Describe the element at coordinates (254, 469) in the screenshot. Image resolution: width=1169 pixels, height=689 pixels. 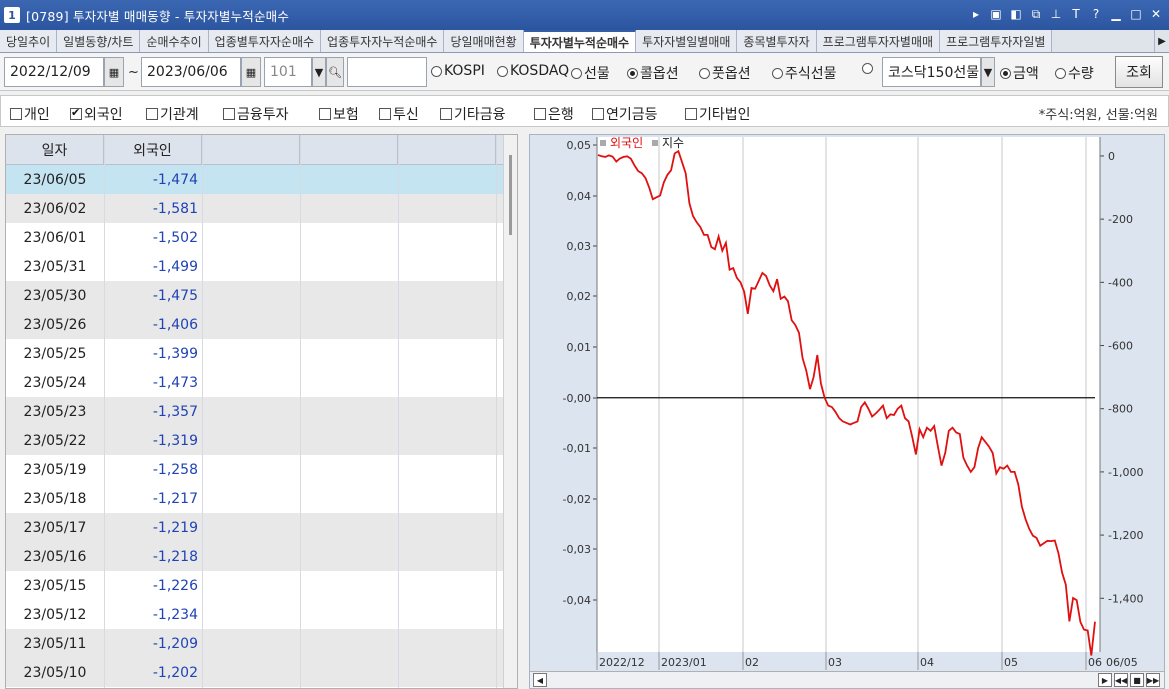
I see `table-row: 23/05/19 -1,258` at that location.